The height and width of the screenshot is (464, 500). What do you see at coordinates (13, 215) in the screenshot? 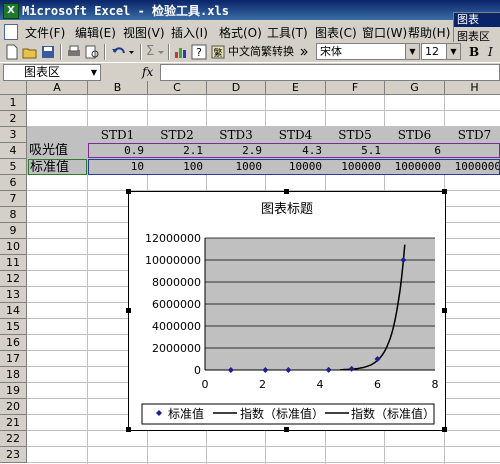
I see `row-header-8: 8` at bounding box center [13, 215].